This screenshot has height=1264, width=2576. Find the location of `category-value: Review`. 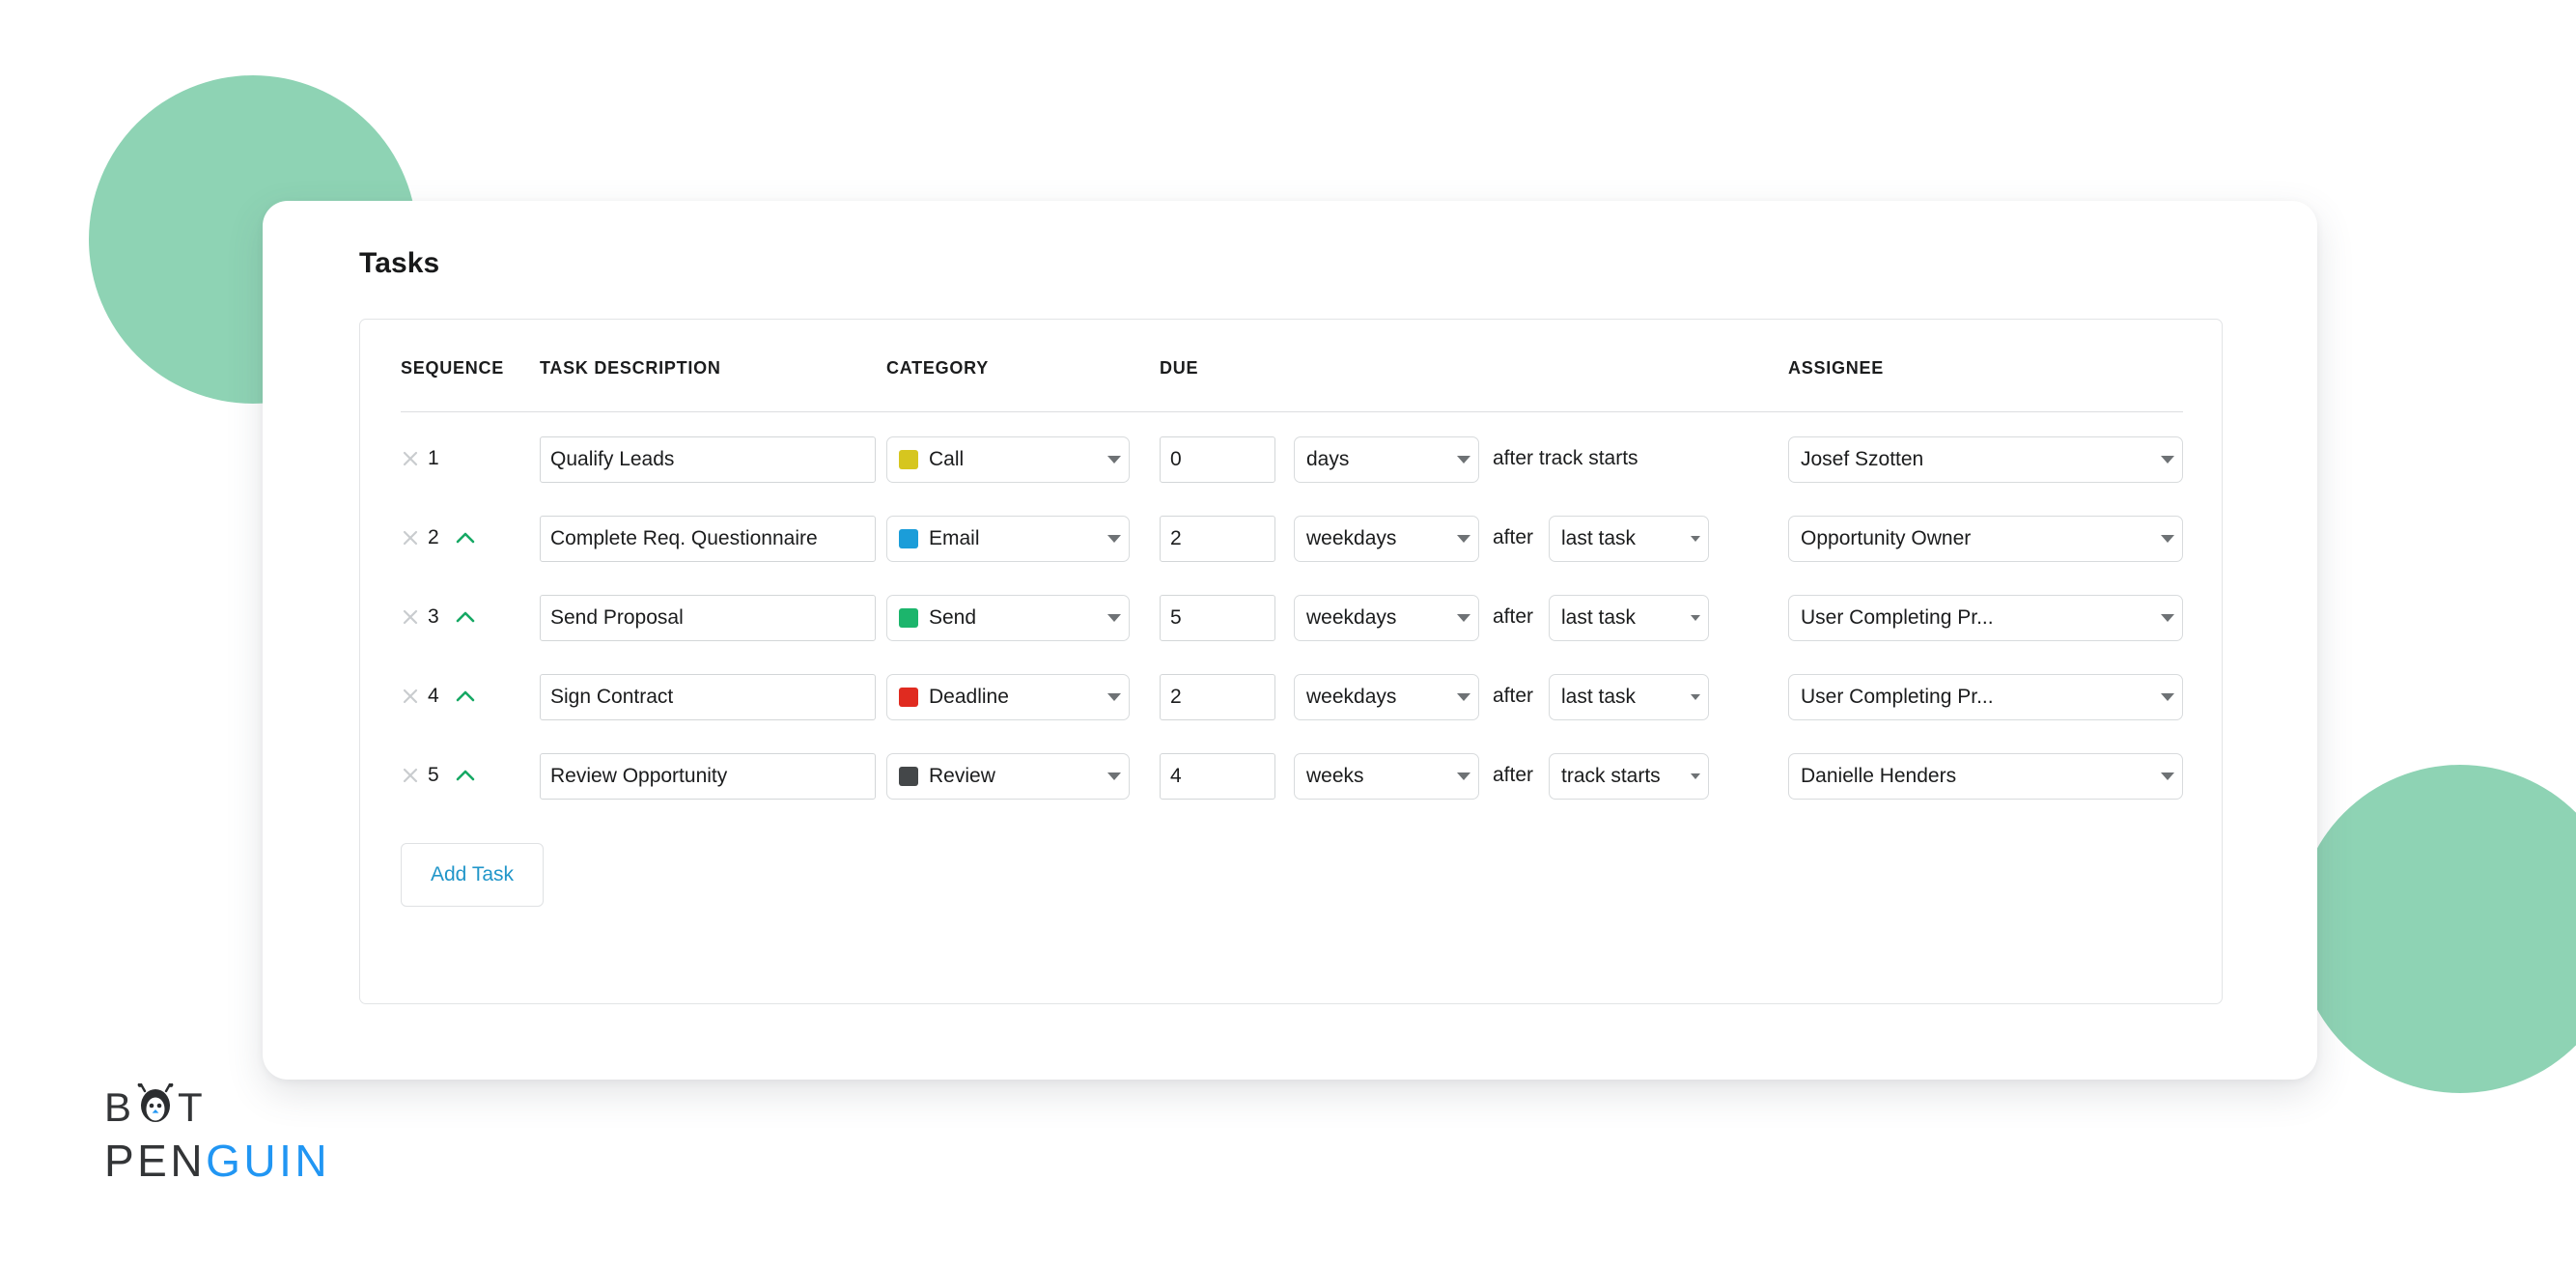

category-value: Review is located at coordinates (962, 776).